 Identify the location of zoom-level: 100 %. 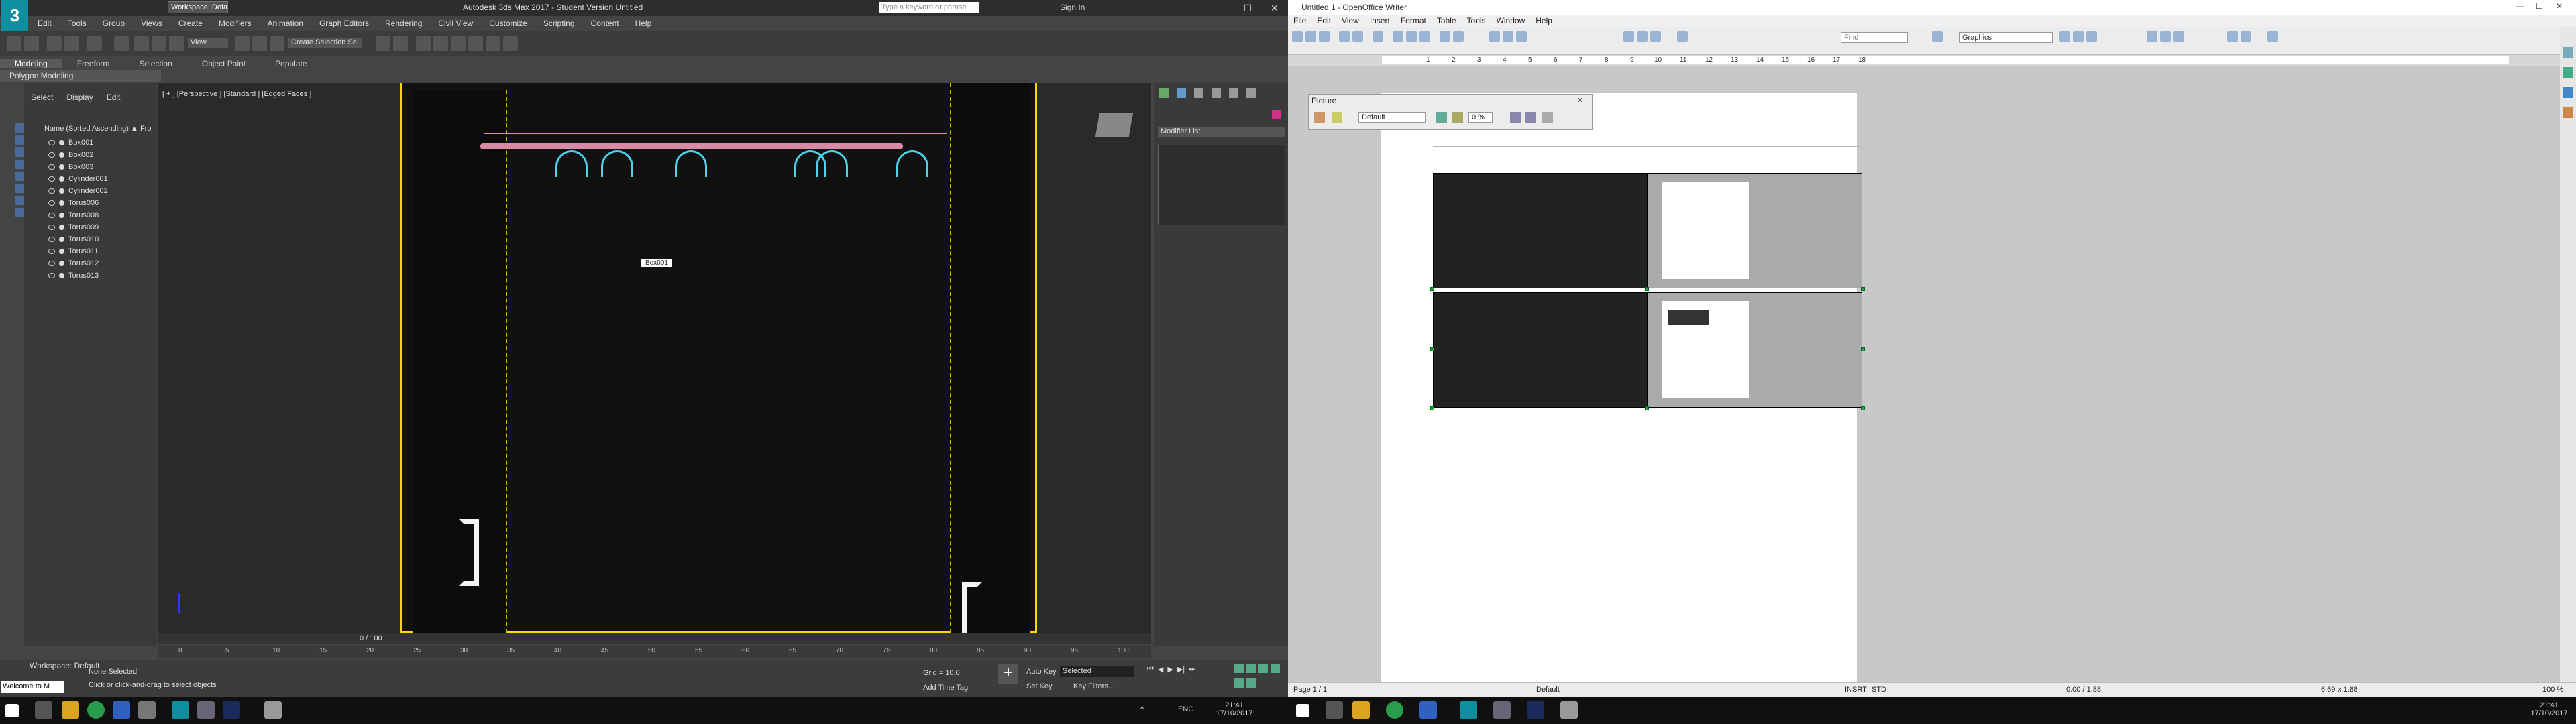
(2552, 690).